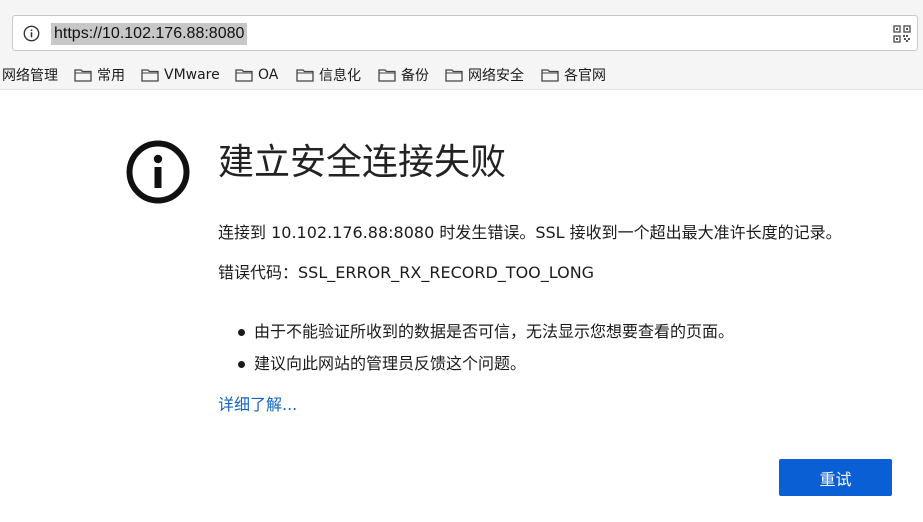  I want to click on retry-button: 重试, so click(835, 477).